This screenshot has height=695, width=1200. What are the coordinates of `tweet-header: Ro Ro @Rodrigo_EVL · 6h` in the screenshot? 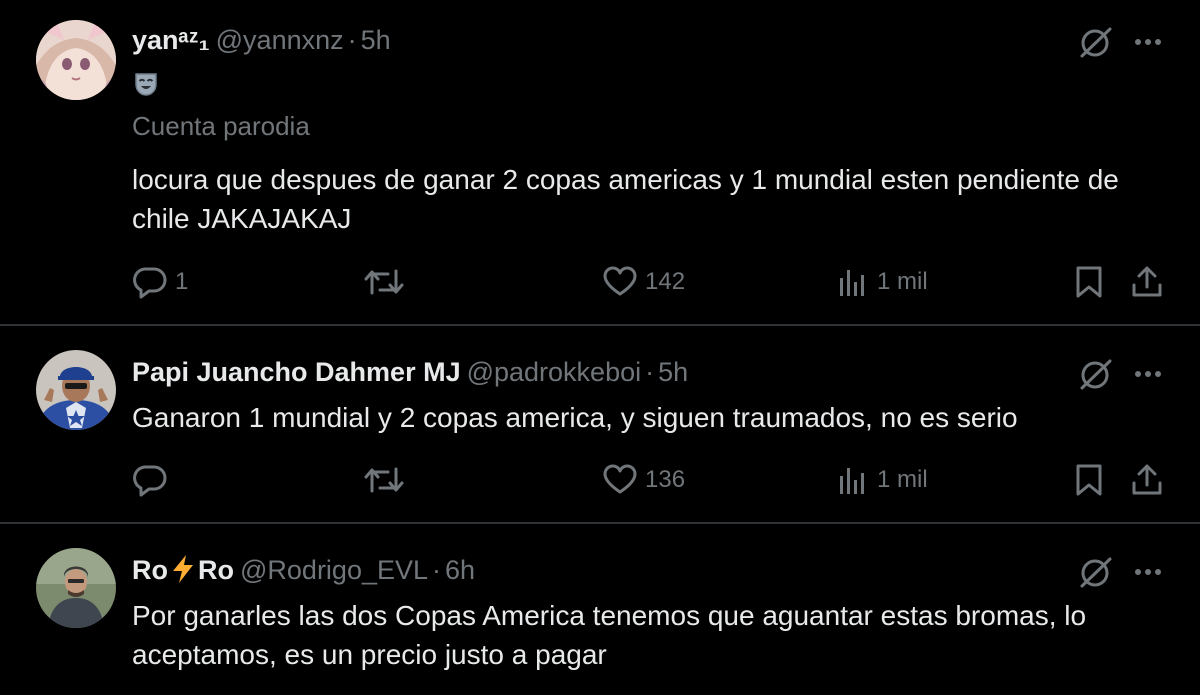 It's located at (303, 570).